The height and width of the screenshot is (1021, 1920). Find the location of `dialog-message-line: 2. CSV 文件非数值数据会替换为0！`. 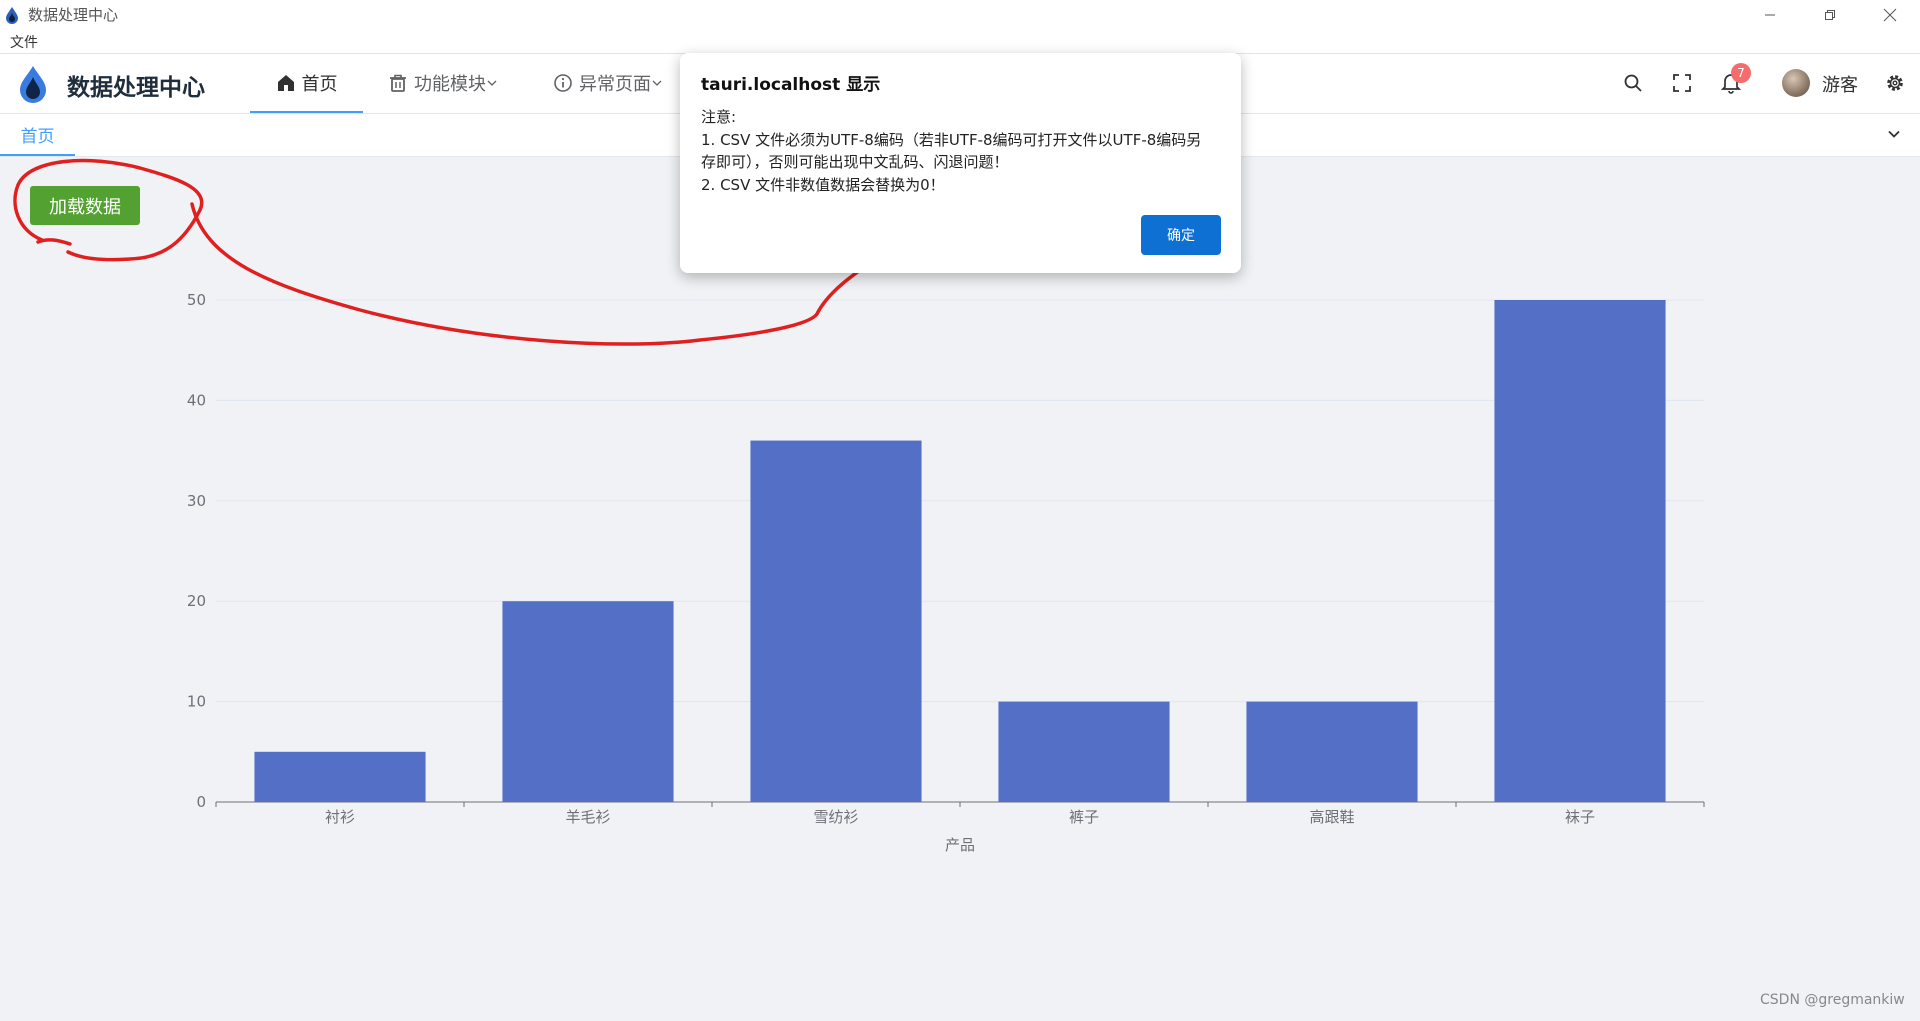

dialog-message-line: 2. CSV 文件非数值数据会替换为0！ is located at coordinates (823, 184).